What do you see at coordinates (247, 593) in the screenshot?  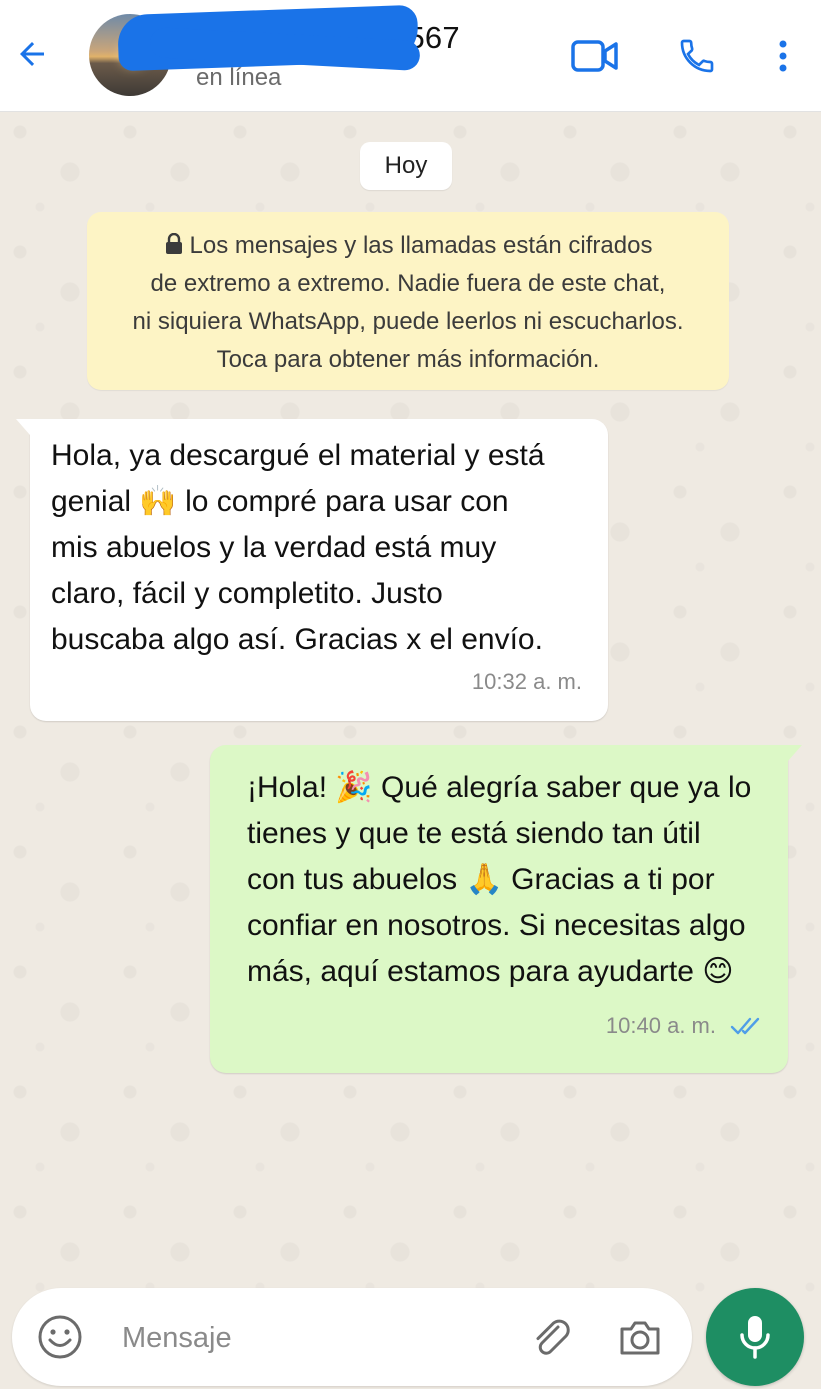 I see `message-text-line: claro, fácil y completito. Justo` at bounding box center [247, 593].